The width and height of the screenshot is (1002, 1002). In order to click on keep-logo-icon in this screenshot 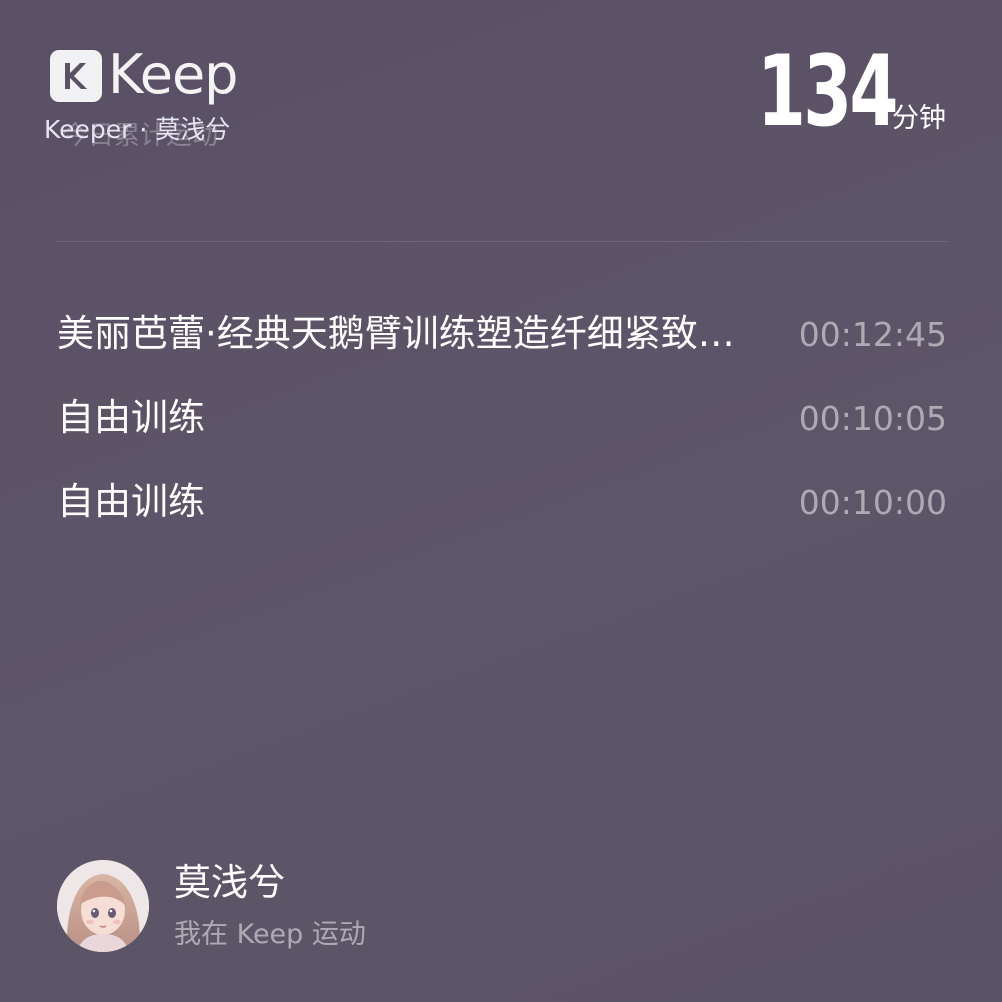, I will do `click(76, 76)`.